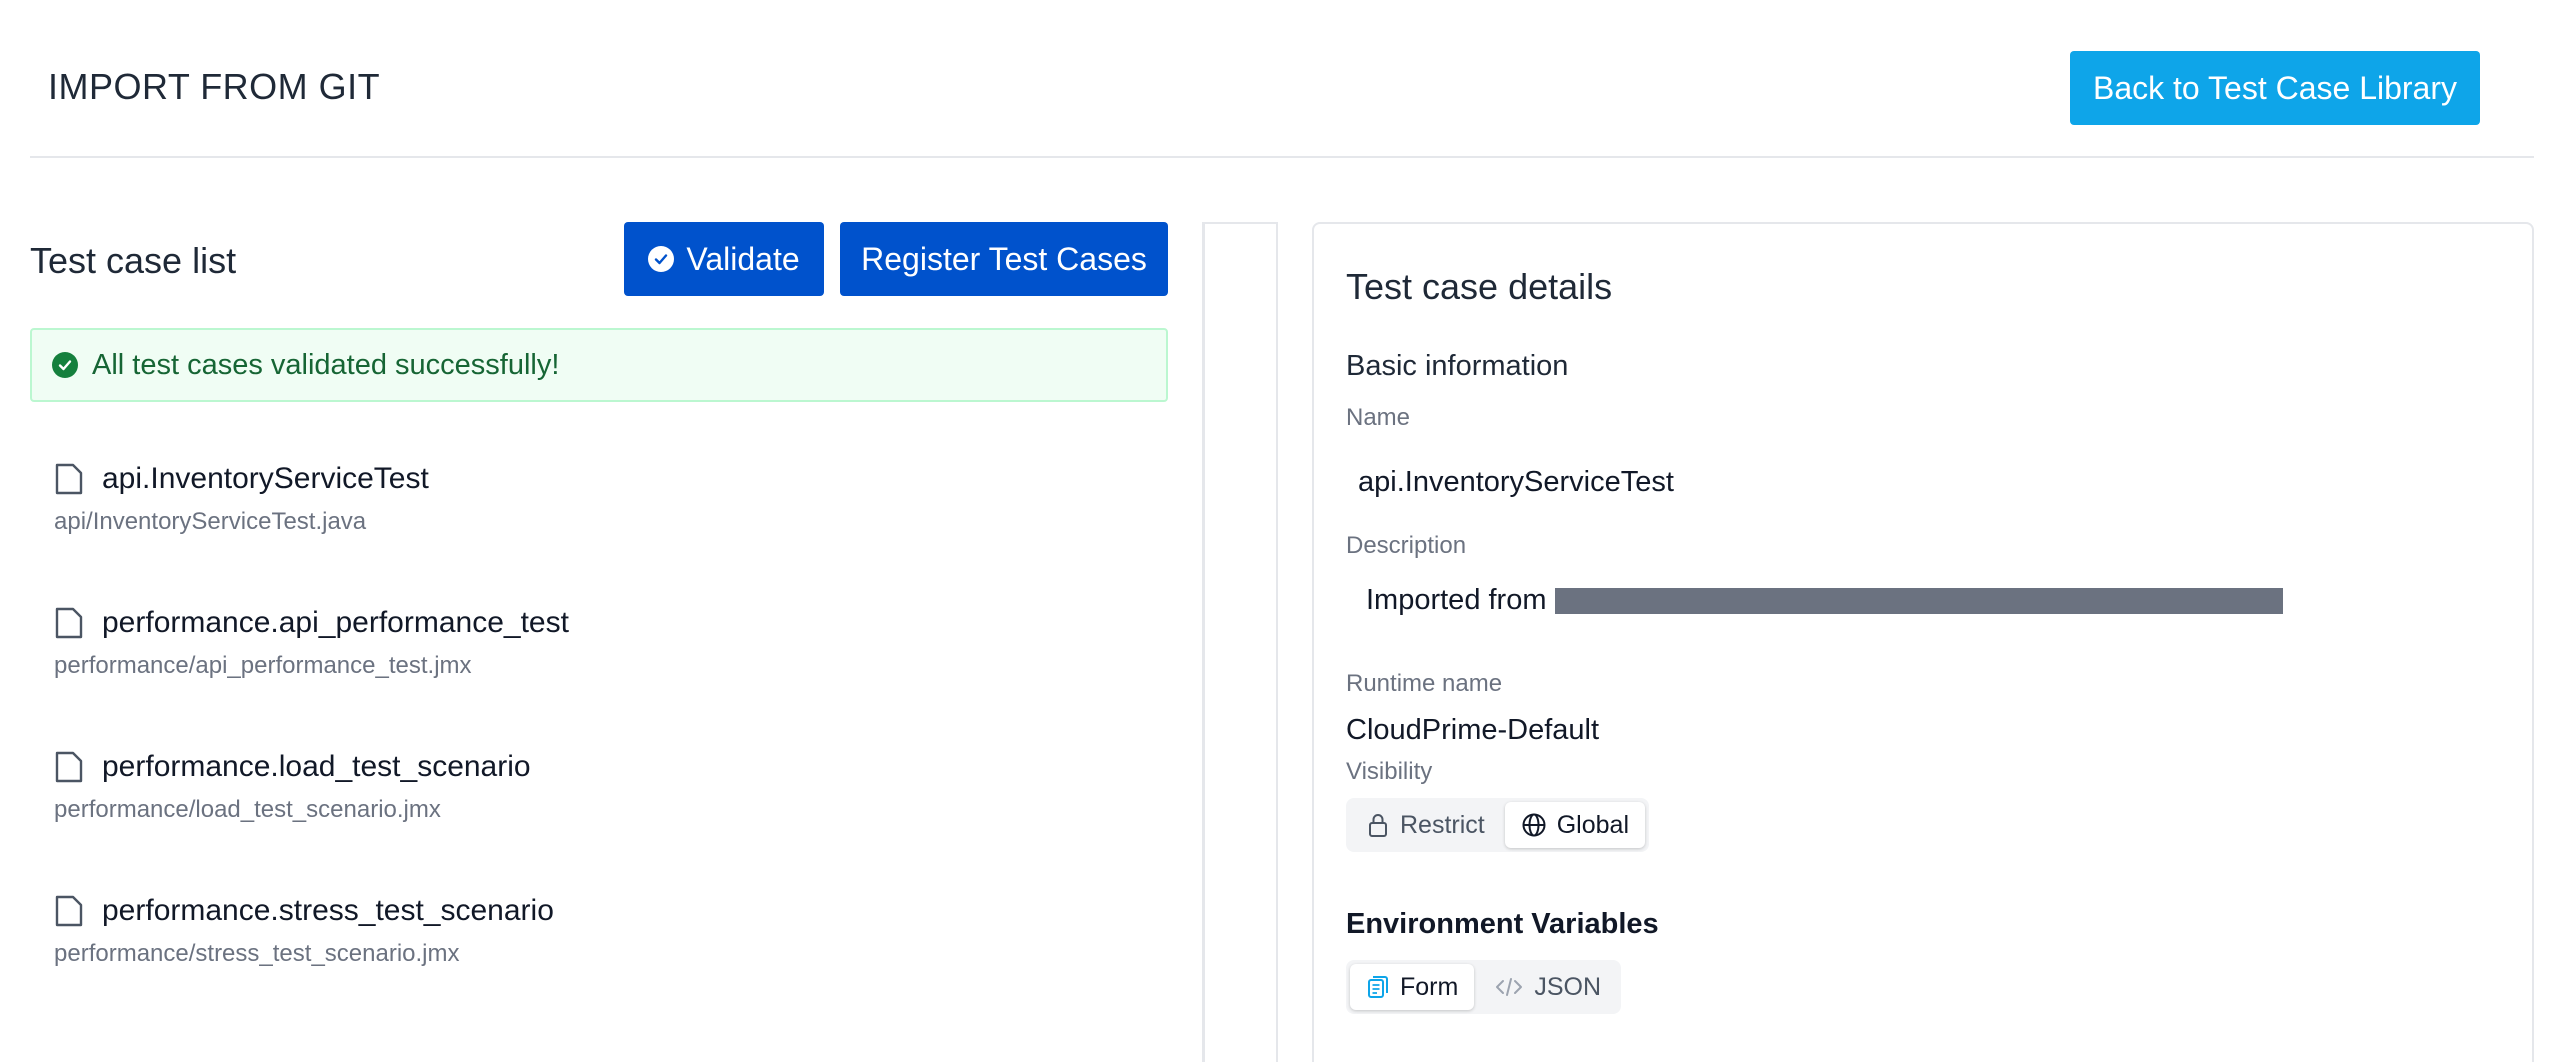 The image size is (2566, 1062). I want to click on basic-info-heading: Basic information, so click(1457, 366).